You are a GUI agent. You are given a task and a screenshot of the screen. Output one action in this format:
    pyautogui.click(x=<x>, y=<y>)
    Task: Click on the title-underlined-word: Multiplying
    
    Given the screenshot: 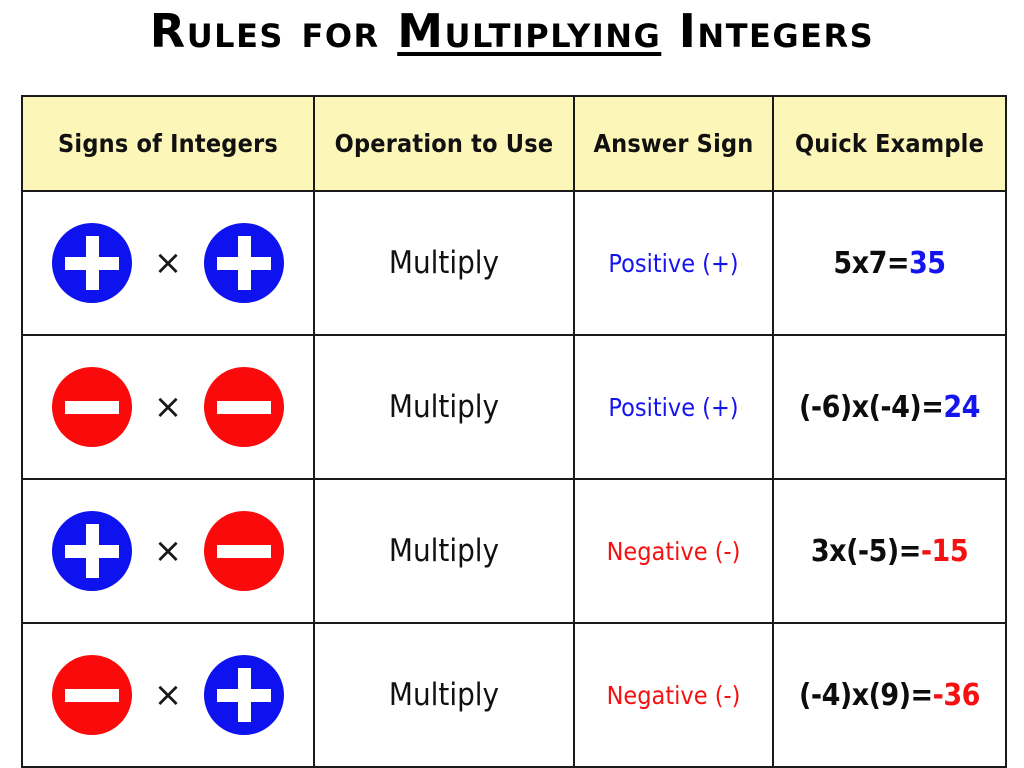 What is the action you would take?
    pyautogui.click(x=529, y=31)
    